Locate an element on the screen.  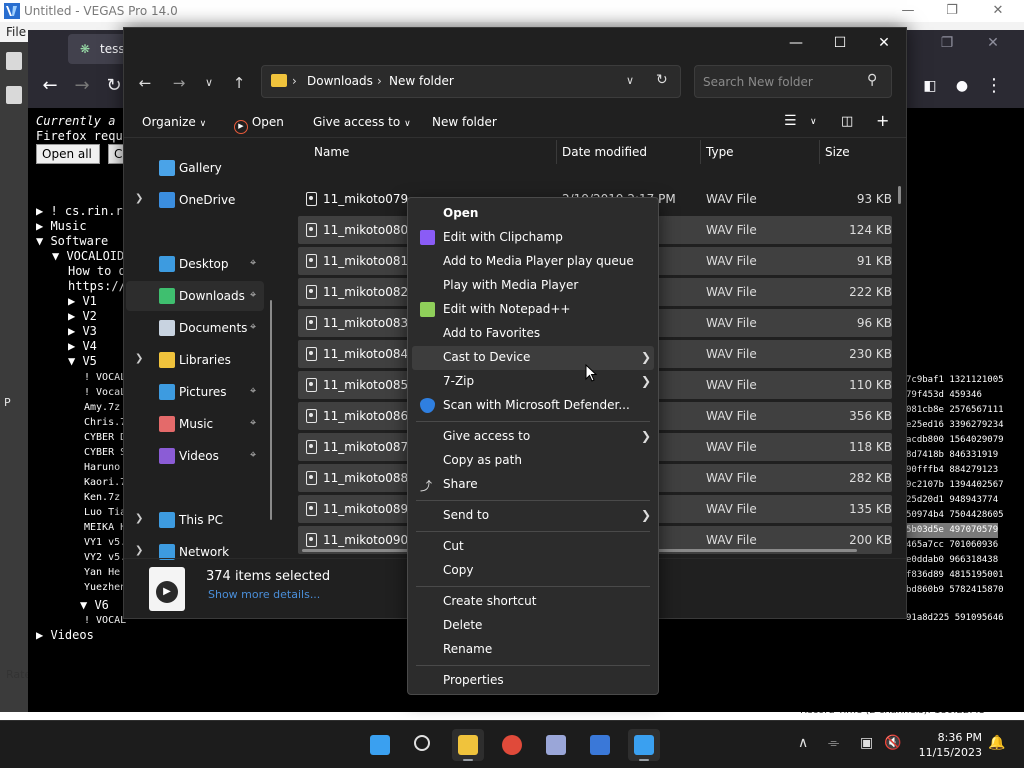
back-icon: ← is located at coordinates (145, 83).